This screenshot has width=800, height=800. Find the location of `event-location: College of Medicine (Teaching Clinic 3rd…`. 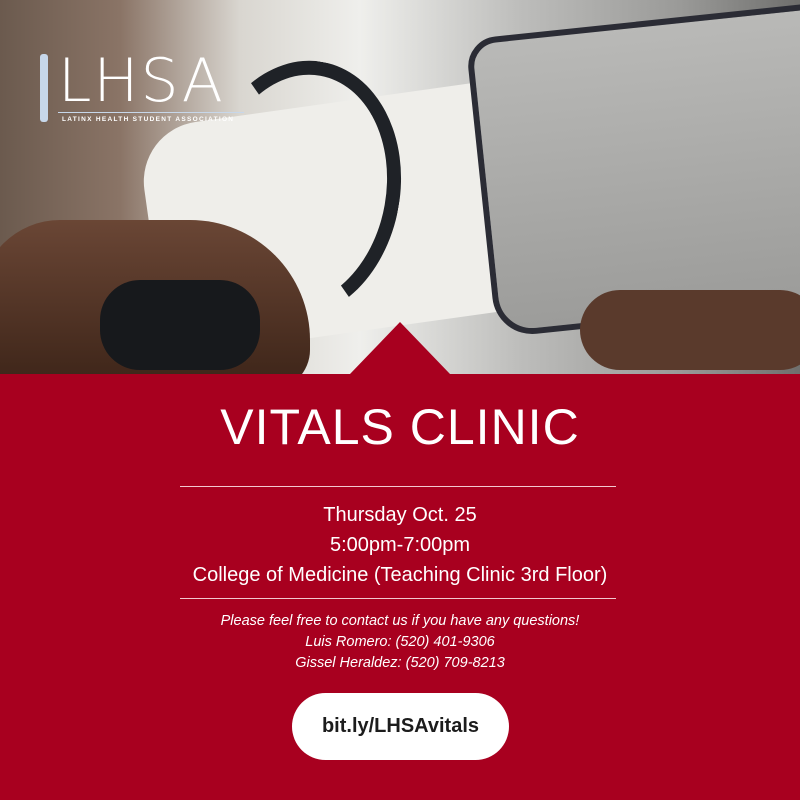

event-location: College of Medicine (Teaching Clinic 3rd… is located at coordinates (400, 575).